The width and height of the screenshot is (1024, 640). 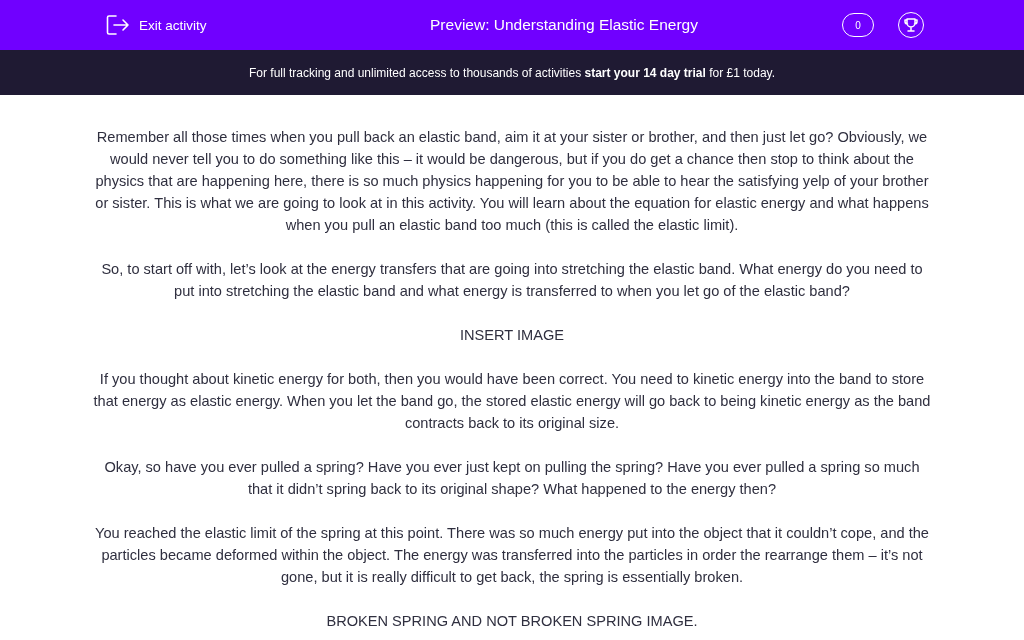 I want to click on paragraph: You reached the elastic limit of the spring at this point. There was so much energy put into the object that it couldn’t cope, and the particles became deformed within the object. The energy was transferred into the particles in order the rearrange them – it’s not gone, but it is really difficult to get back, the spring is essentially broken., so click(x=512, y=555).